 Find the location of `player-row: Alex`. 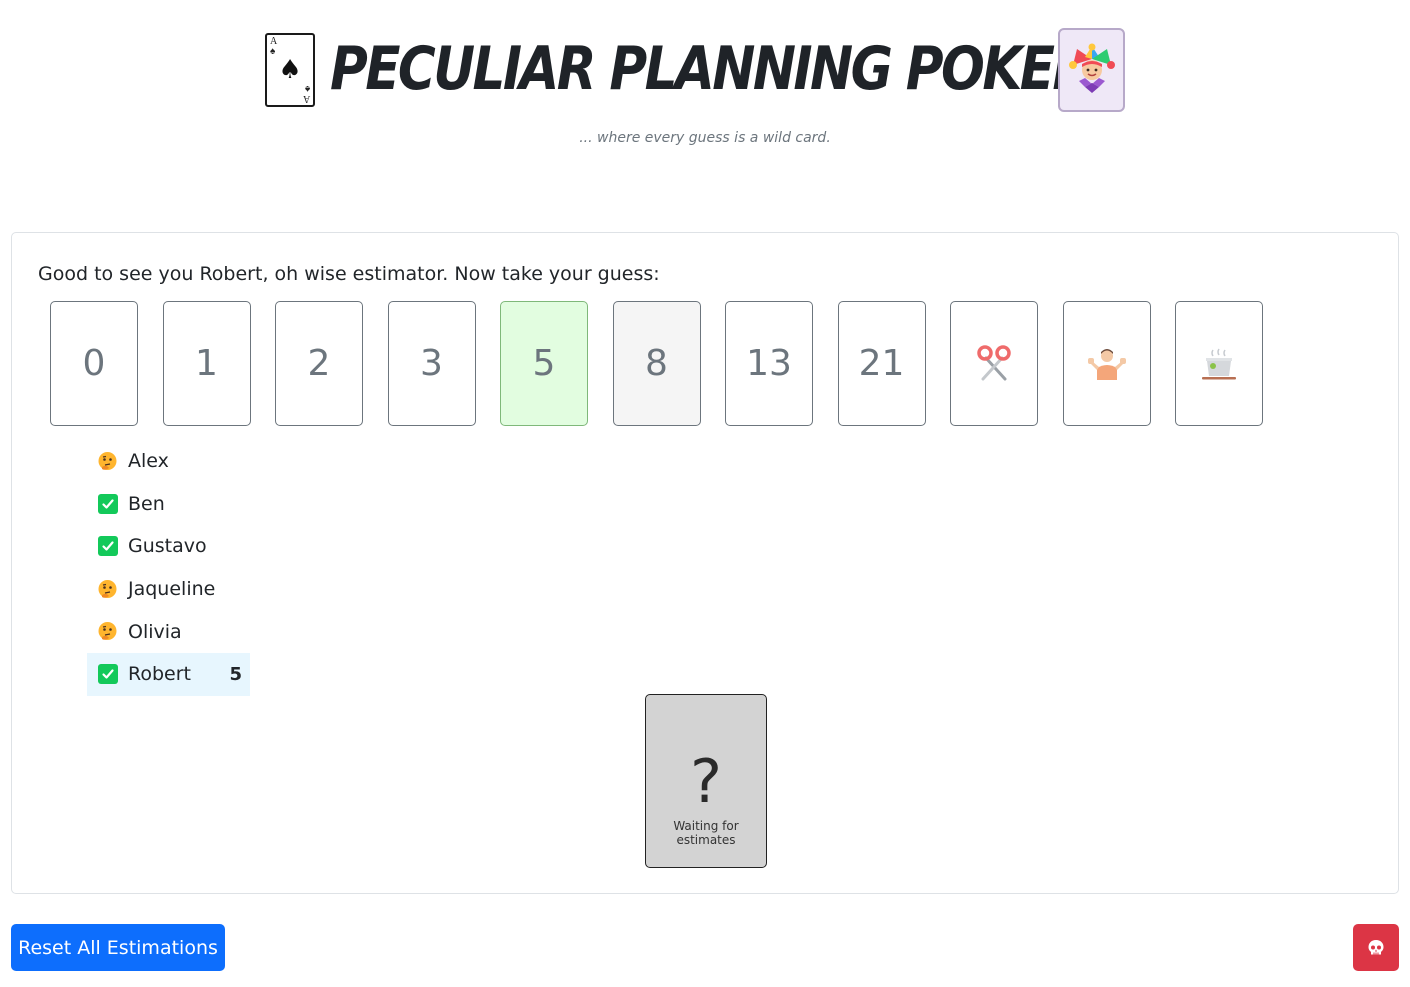

player-row: Alex is located at coordinates (168, 461).